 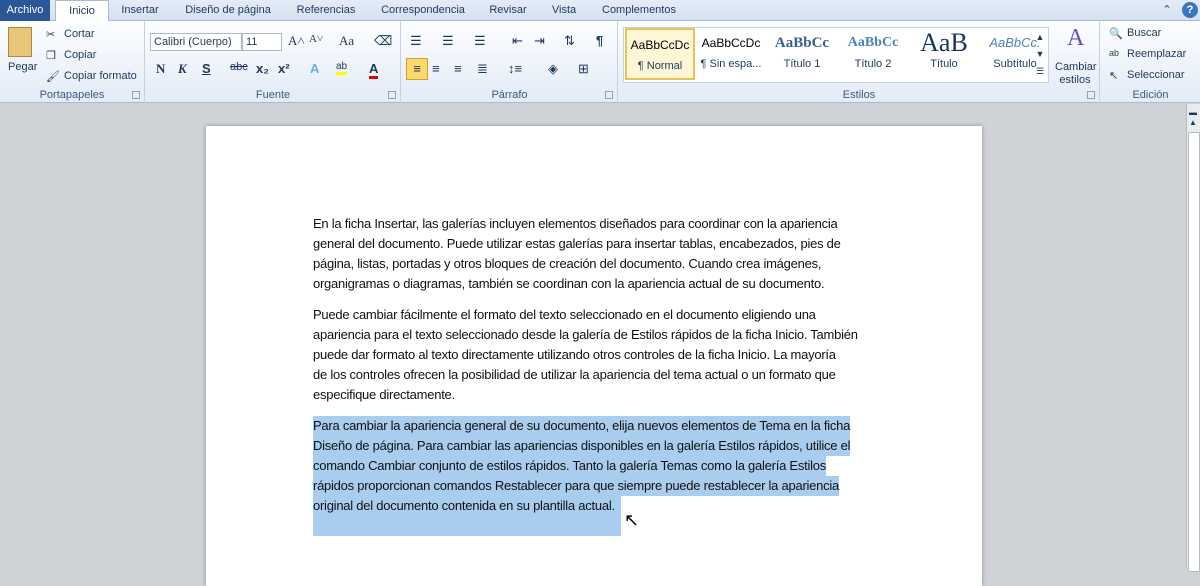 I want to click on tab-diseno-pagina: Diseño de página, so click(x=228, y=10).